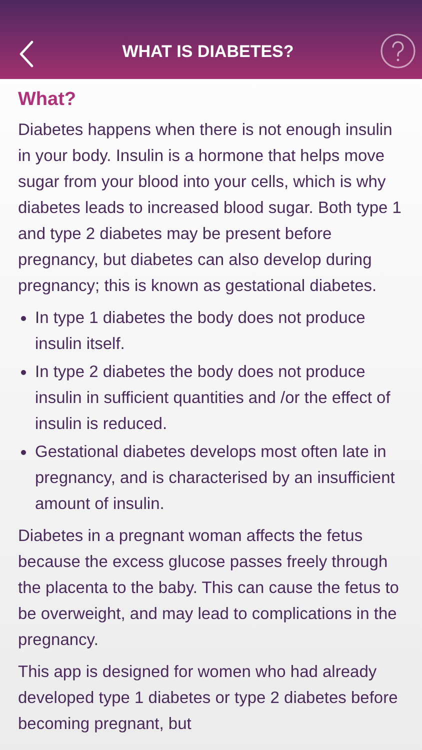 This screenshot has width=422, height=750. What do you see at coordinates (208, 52) in the screenshot?
I see `screen-title: WHAT IS DIABETES?` at bounding box center [208, 52].